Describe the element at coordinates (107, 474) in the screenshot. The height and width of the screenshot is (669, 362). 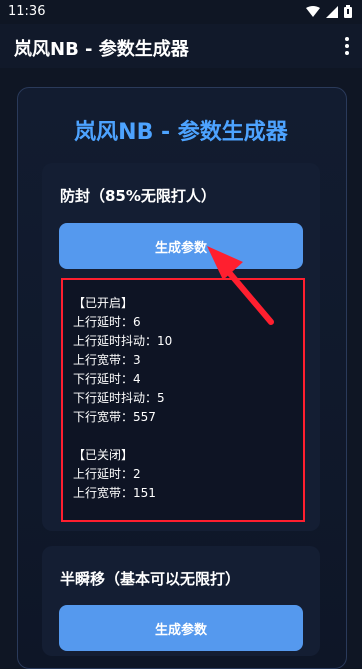
I see `output-line: 上行延时：2` at that location.